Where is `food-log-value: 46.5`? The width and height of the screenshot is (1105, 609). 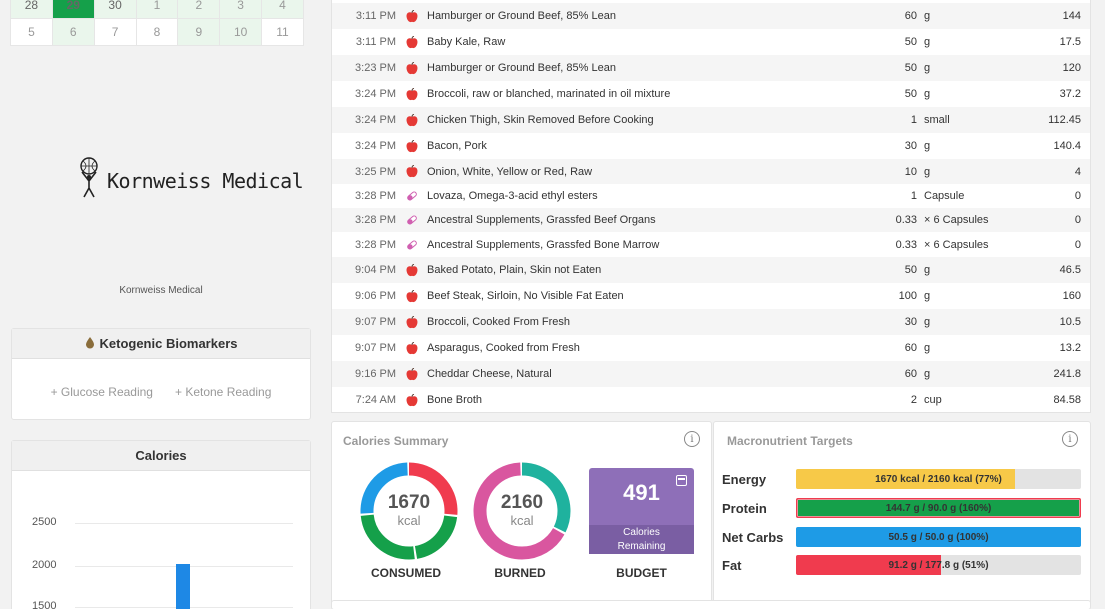 food-log-value: 46.5 is located at coordinates (1070, 270).